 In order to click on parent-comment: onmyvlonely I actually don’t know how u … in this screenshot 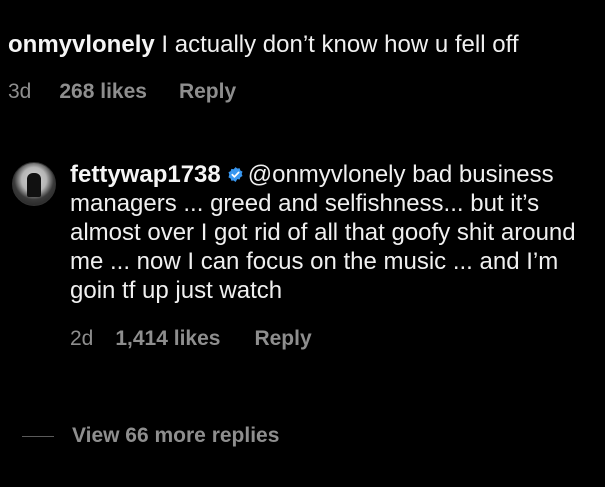, I will do `click(302, 67)`.